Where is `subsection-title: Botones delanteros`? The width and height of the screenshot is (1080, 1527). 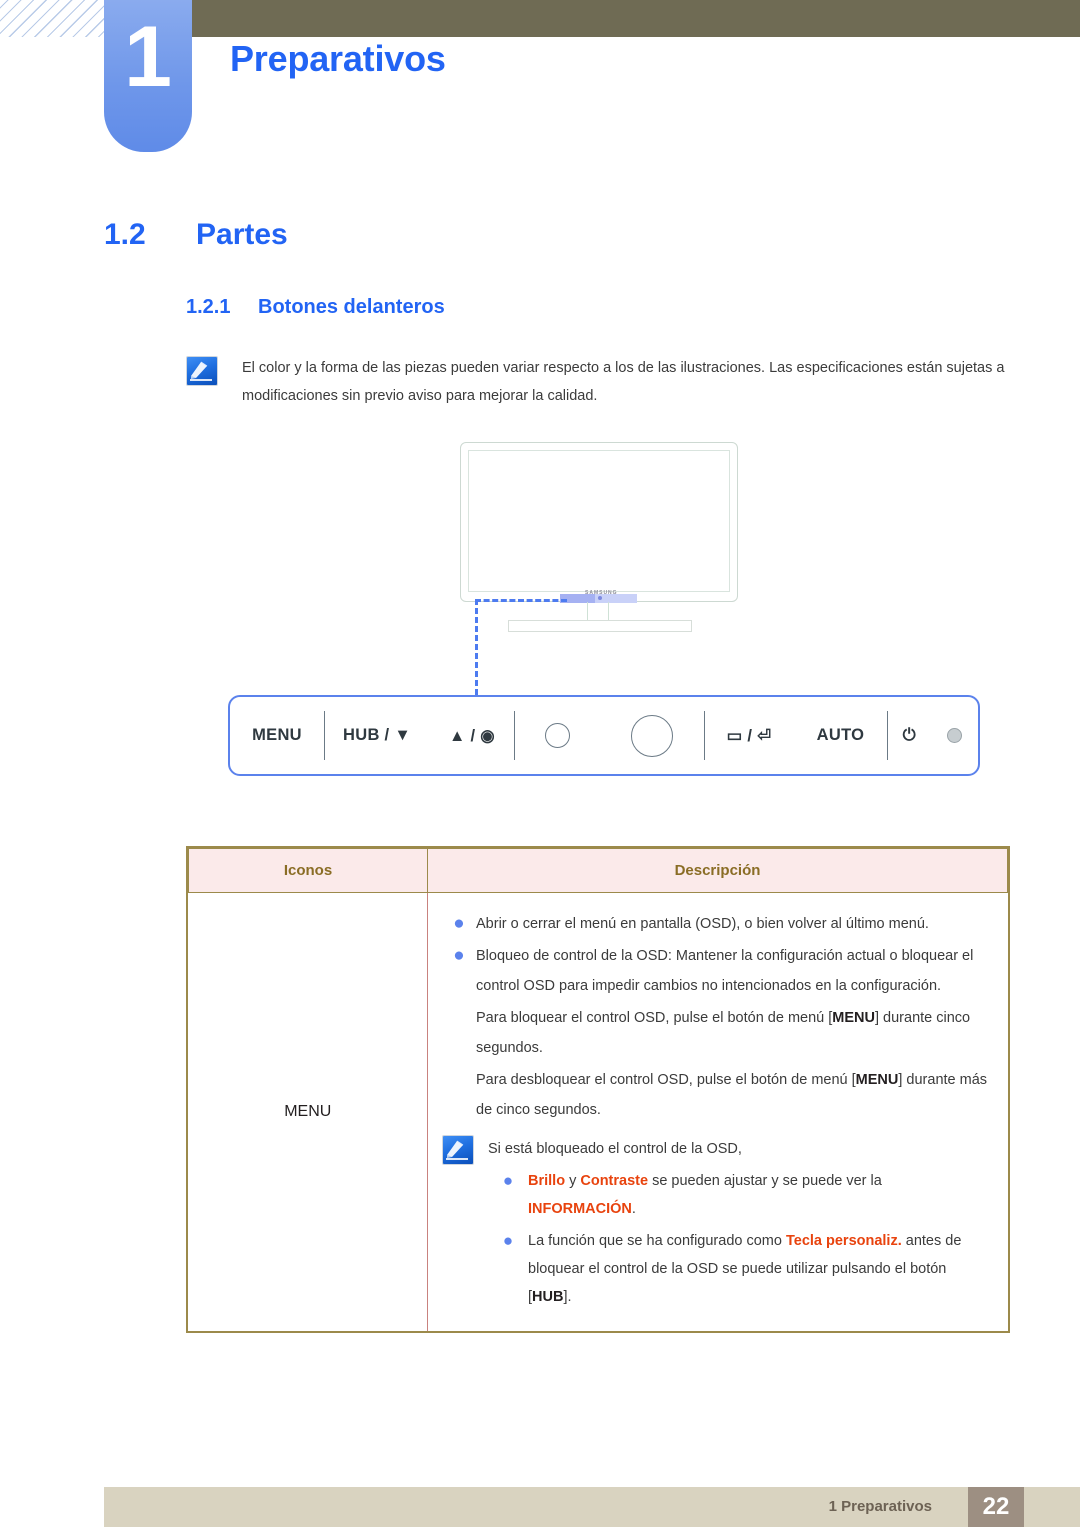
subsection-title: Botones delanteros is located at coordinates (351, 307).